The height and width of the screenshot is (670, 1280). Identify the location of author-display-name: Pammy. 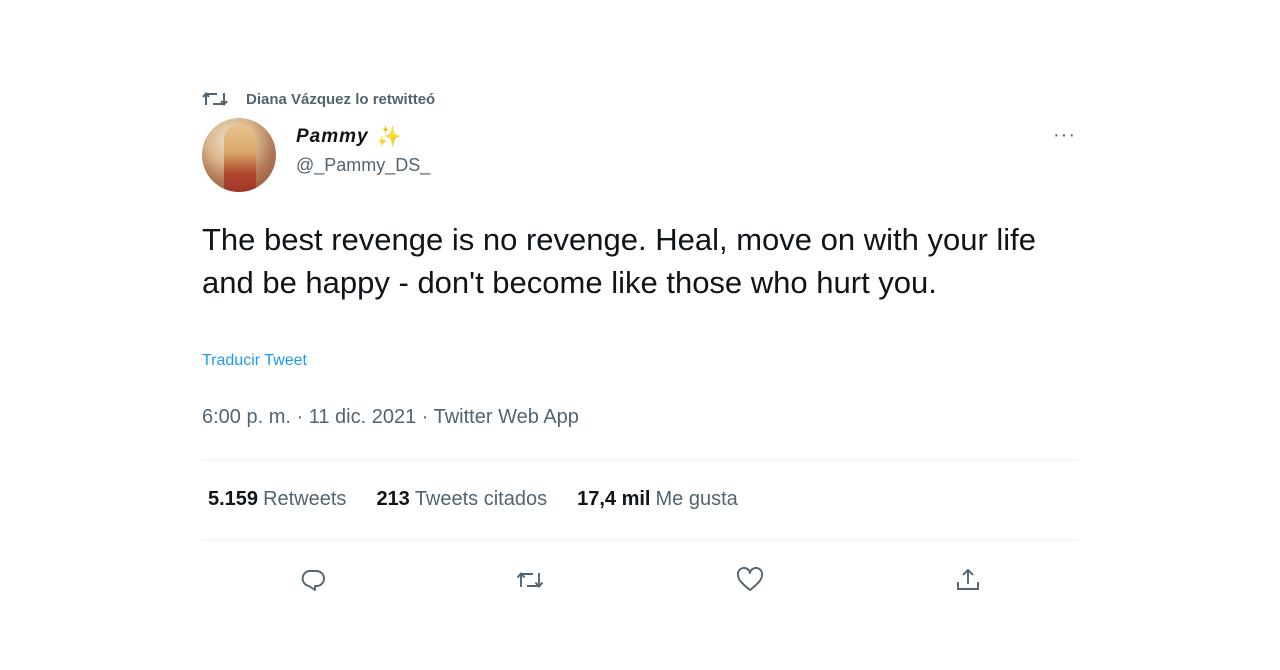
(332, 137).